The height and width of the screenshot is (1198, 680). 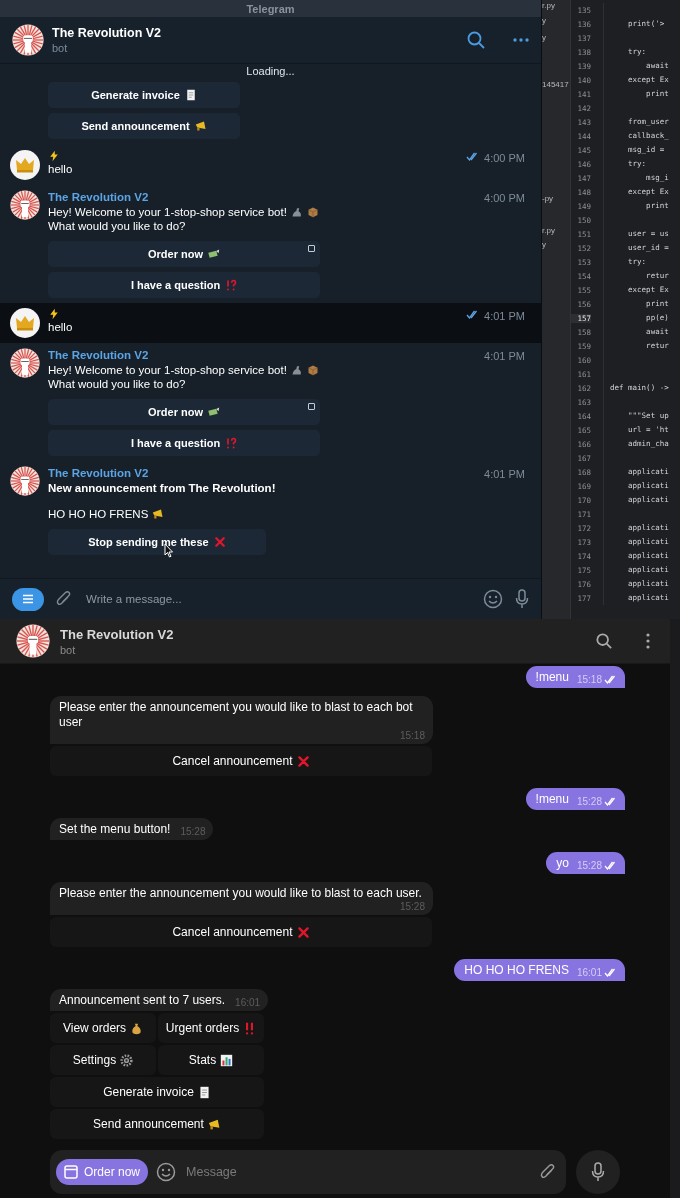 I want to click on message-time: 4:00 PM, so click(x=504, y=158).